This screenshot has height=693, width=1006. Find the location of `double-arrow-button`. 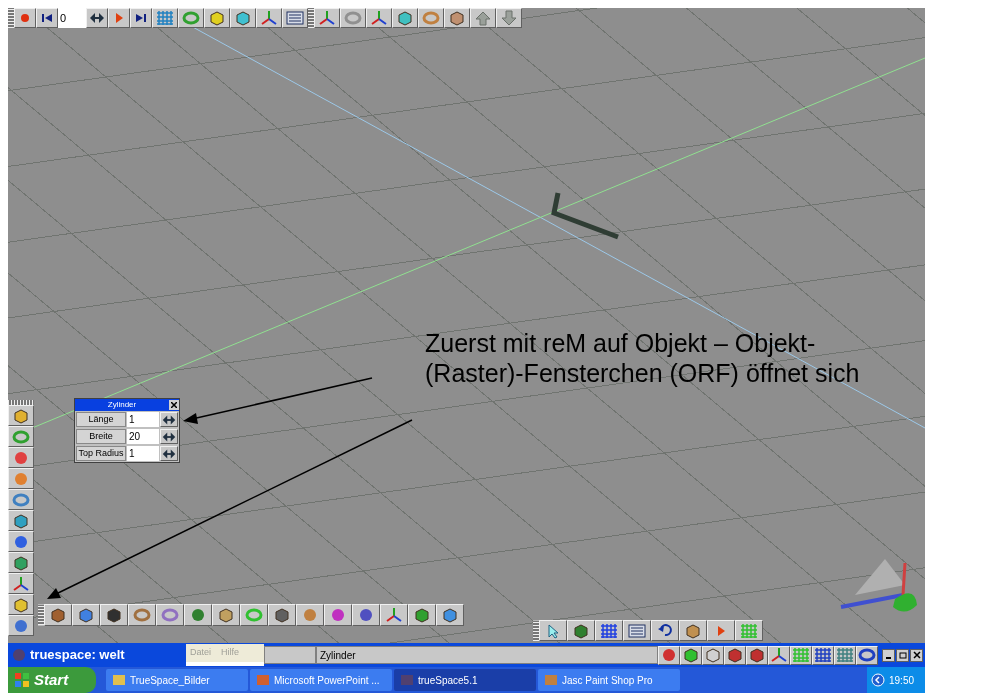

double-arrow-button is located at coordinates (97, 18).